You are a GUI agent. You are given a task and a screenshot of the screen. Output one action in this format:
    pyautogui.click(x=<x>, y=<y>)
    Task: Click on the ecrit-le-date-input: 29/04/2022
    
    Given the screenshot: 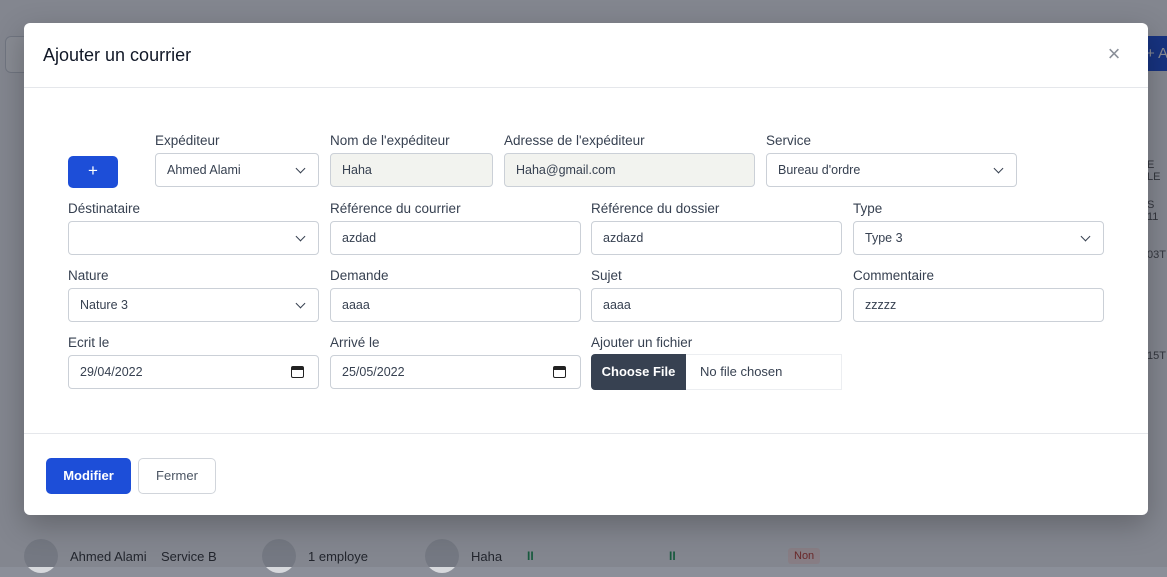 What is the action you would take?
    pyautogui.click(x=193, y=372)
    